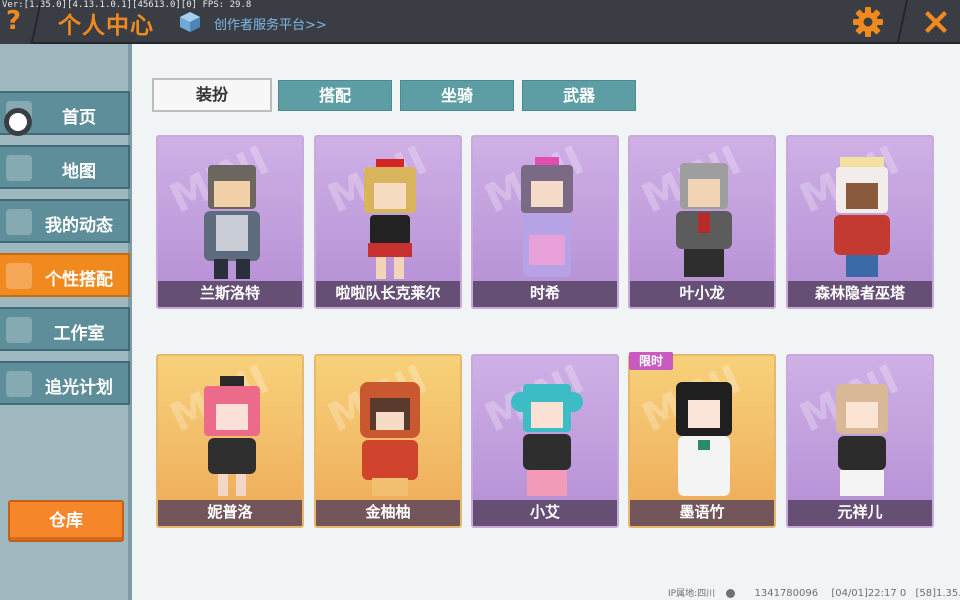 This screenshot has width=960, height=600. What do you see at coordinates (335, 95) in the screenshot?
I see `tab-match: 搭配` at bounding box center [335, 95].